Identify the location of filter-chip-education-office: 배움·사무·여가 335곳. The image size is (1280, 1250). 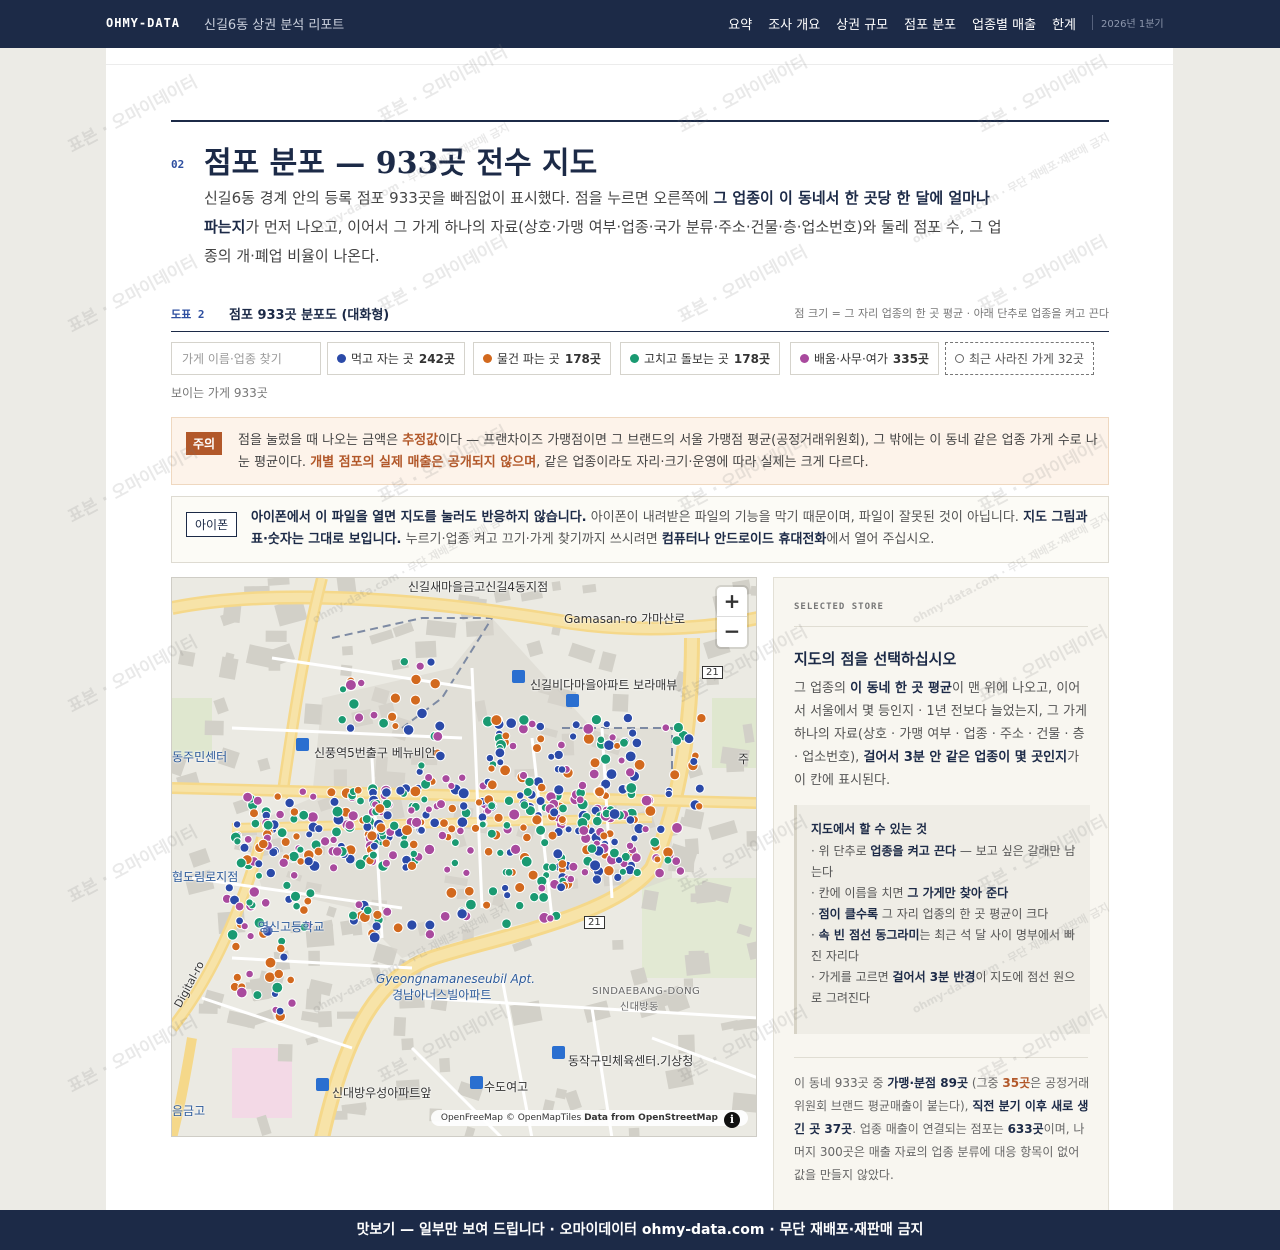
(864, 358).